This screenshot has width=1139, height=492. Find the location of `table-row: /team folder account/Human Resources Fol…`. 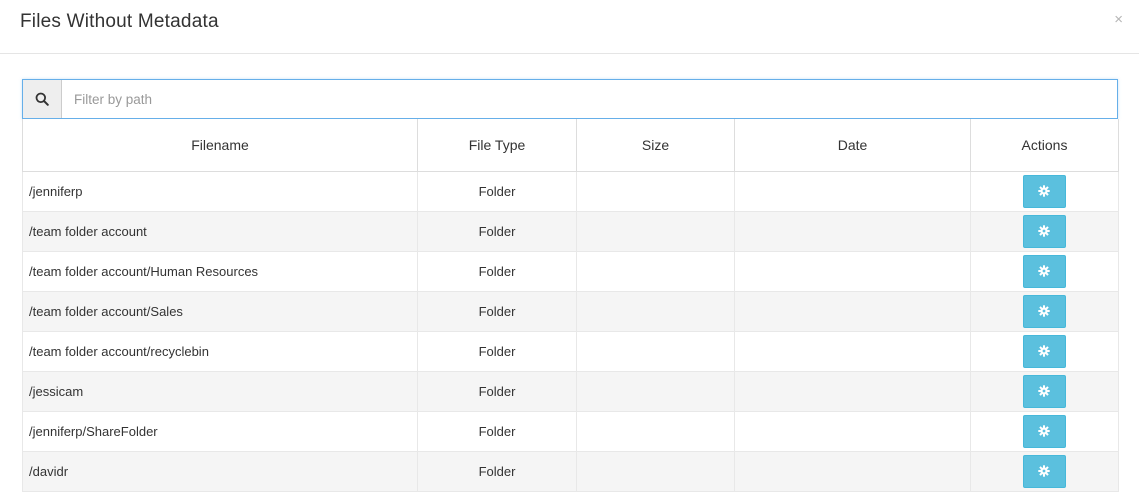

table-row: /team folder account/Human Resources Fol… is located at coordinates (570, 271).